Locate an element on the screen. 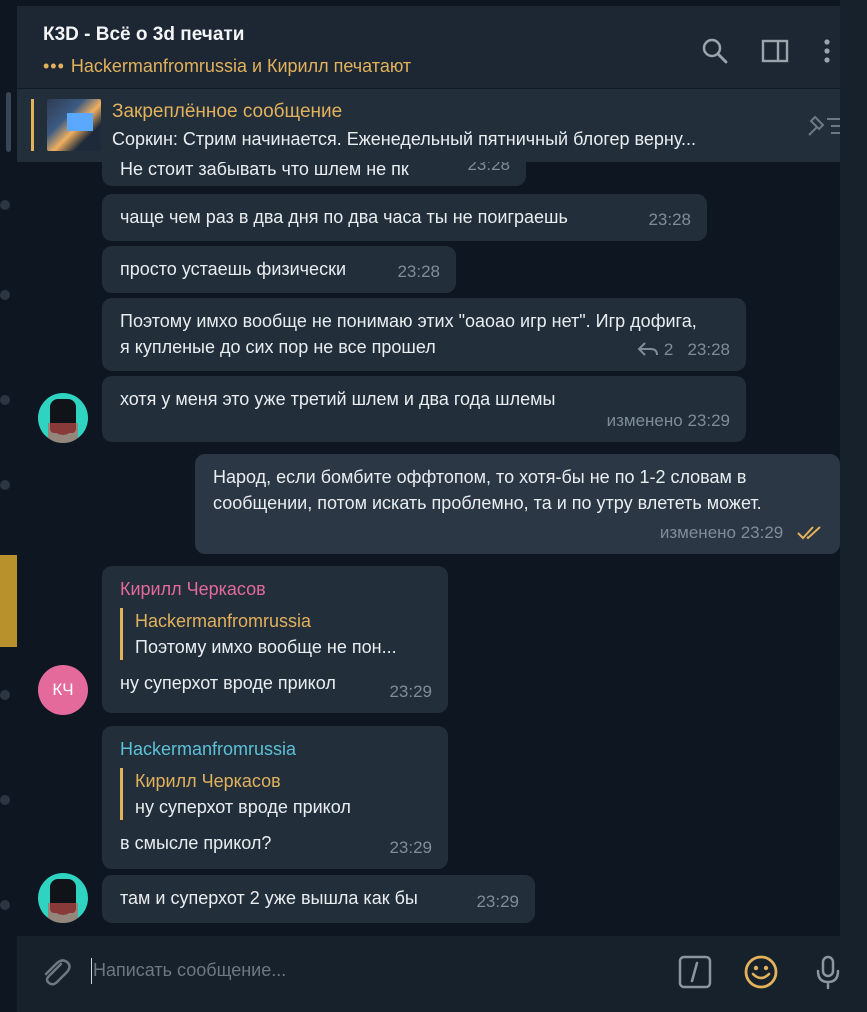 Image resolution: width=867 pixels, height=1012 pixels. pinned-title: Закреплённое сообщение is located at coordinates (227, 111).